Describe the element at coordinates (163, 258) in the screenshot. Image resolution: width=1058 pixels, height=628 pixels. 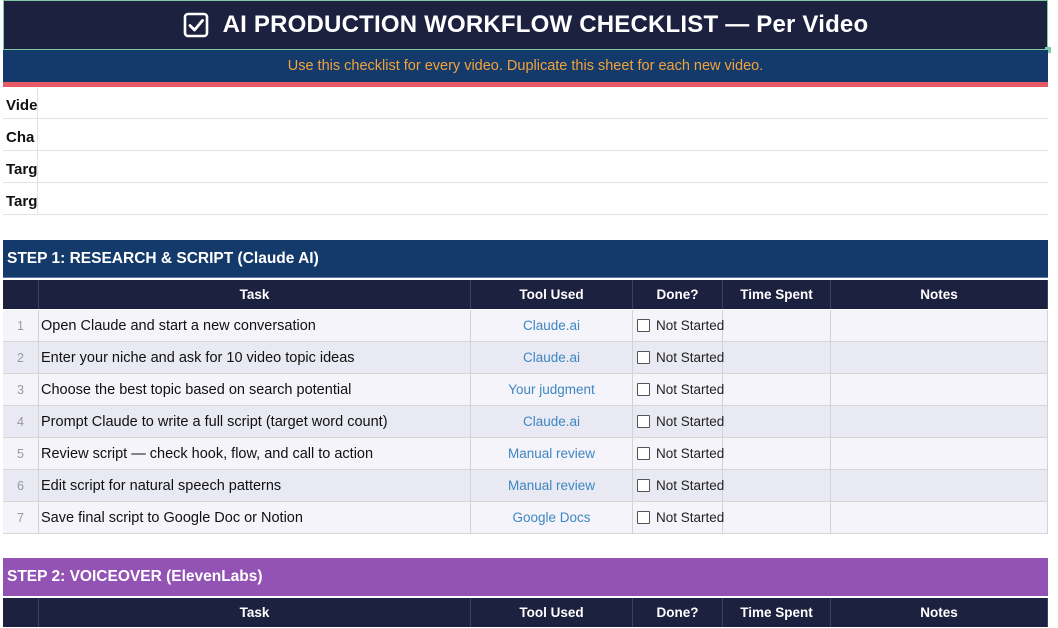
I see `step1-title: STEP 1: RESEARCH & SCRIPT (Claude AI)` at that location.